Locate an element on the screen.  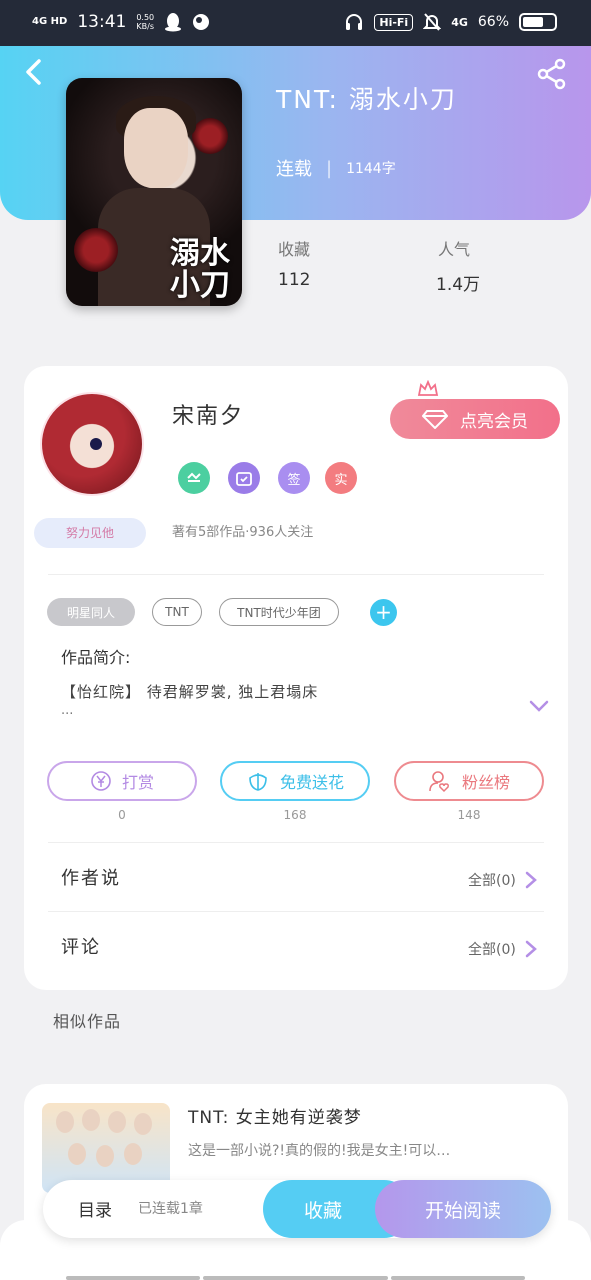
tip-label: 打赏 is located at coordinates (137, 782).